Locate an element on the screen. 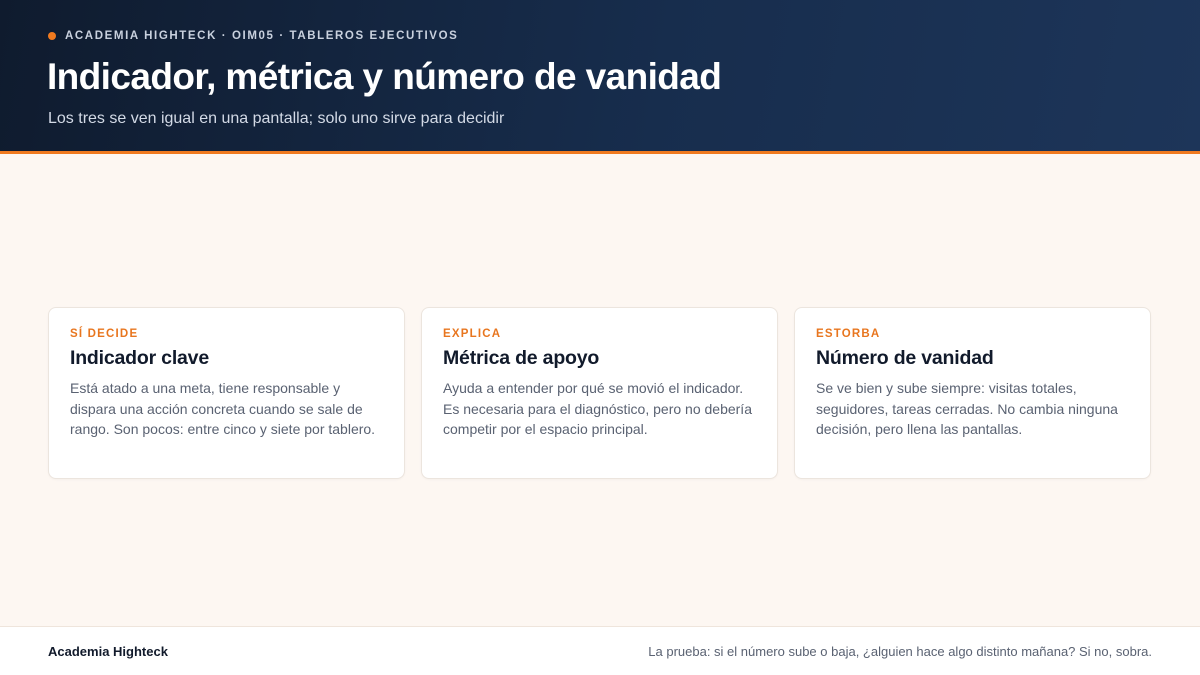 The image size is (1200, 675). card-tag: EXPLICA is located at coordinates (472, 334).